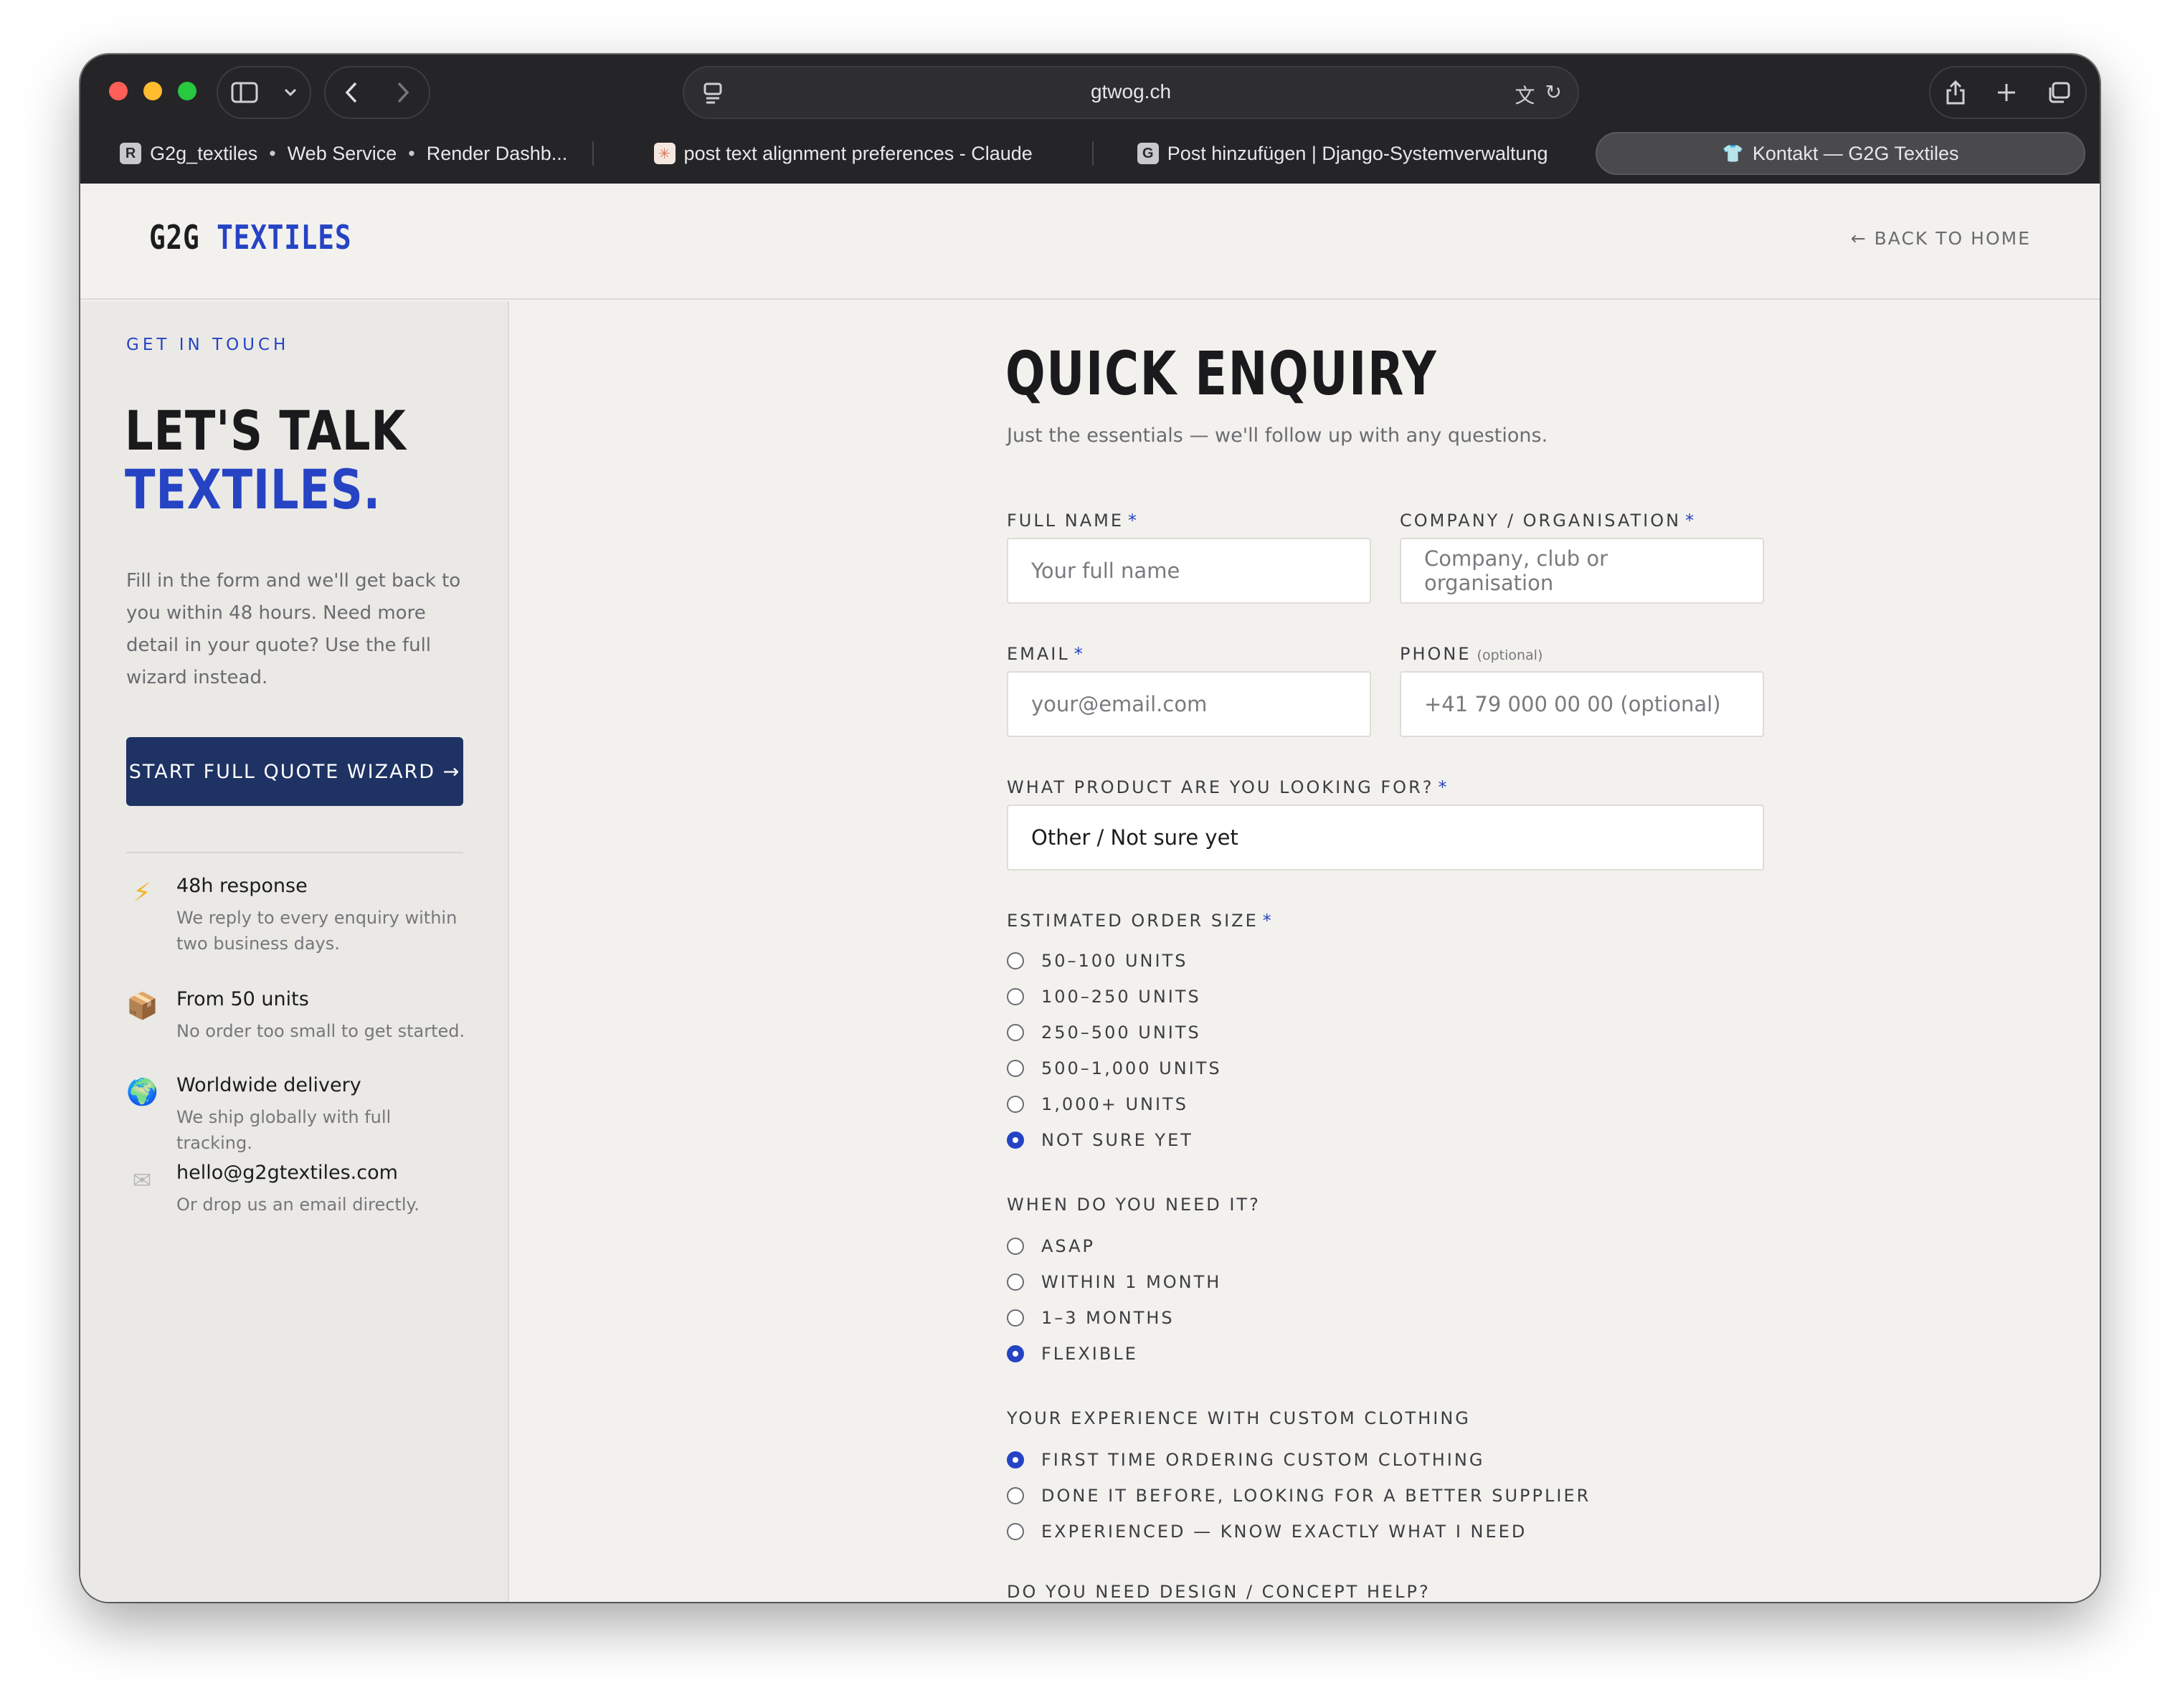 This screenshot has width=2180, height=1708. I want to click on email-input: your@email.com, so click(1189, 704).